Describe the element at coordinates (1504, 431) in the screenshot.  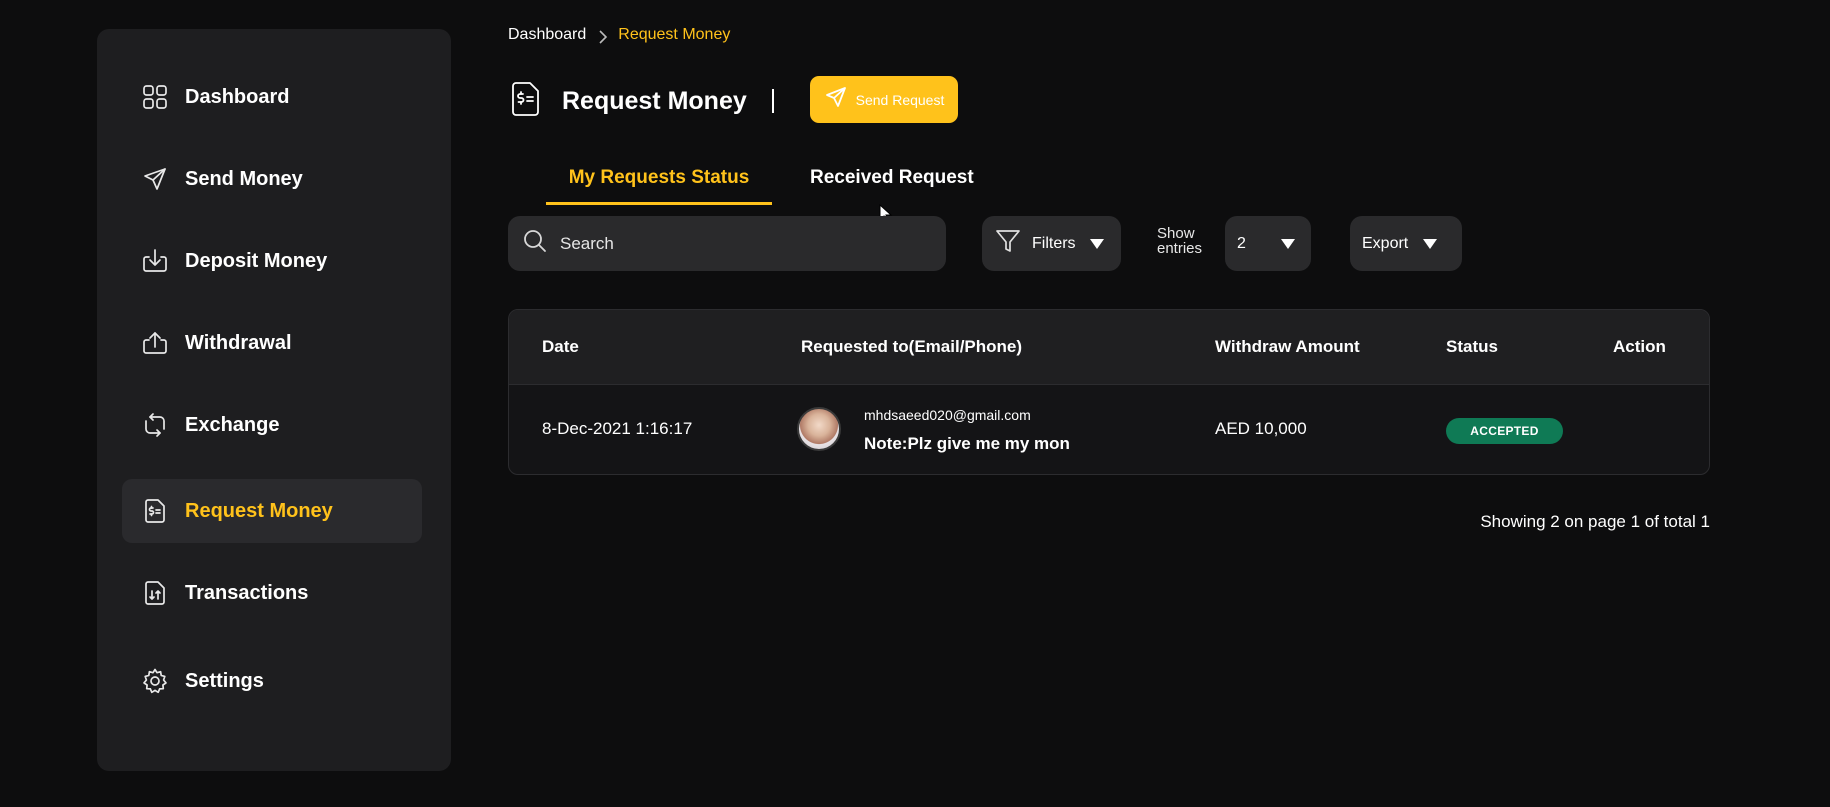
I see `status-badge: ACCEPTED` at that location.